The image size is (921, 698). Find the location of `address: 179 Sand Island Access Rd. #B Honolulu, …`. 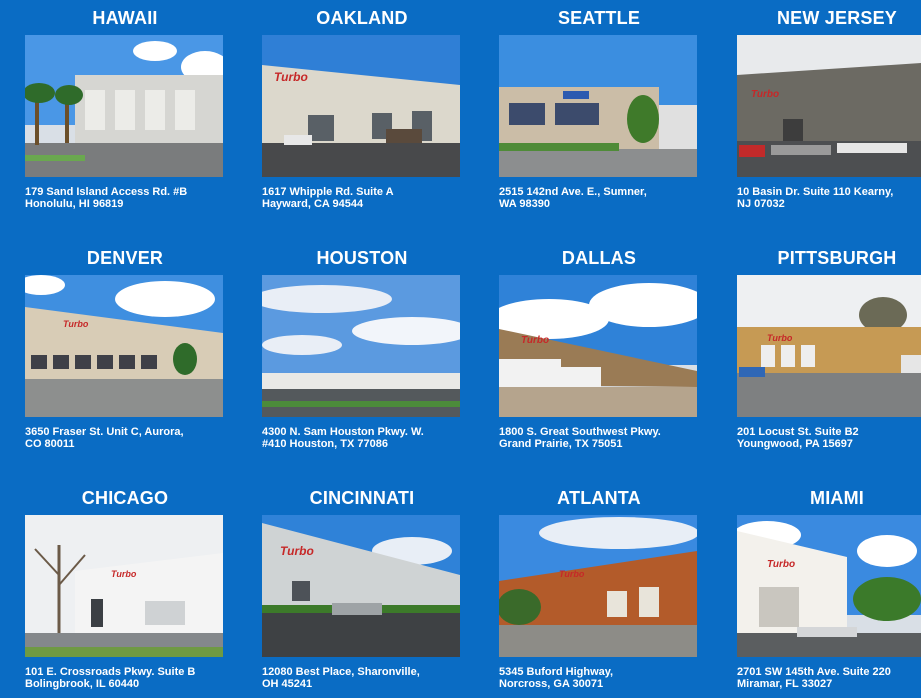

address: 179 Sand Island Access Rd. #B Honolulu, … is located at coordinates (106, 198).